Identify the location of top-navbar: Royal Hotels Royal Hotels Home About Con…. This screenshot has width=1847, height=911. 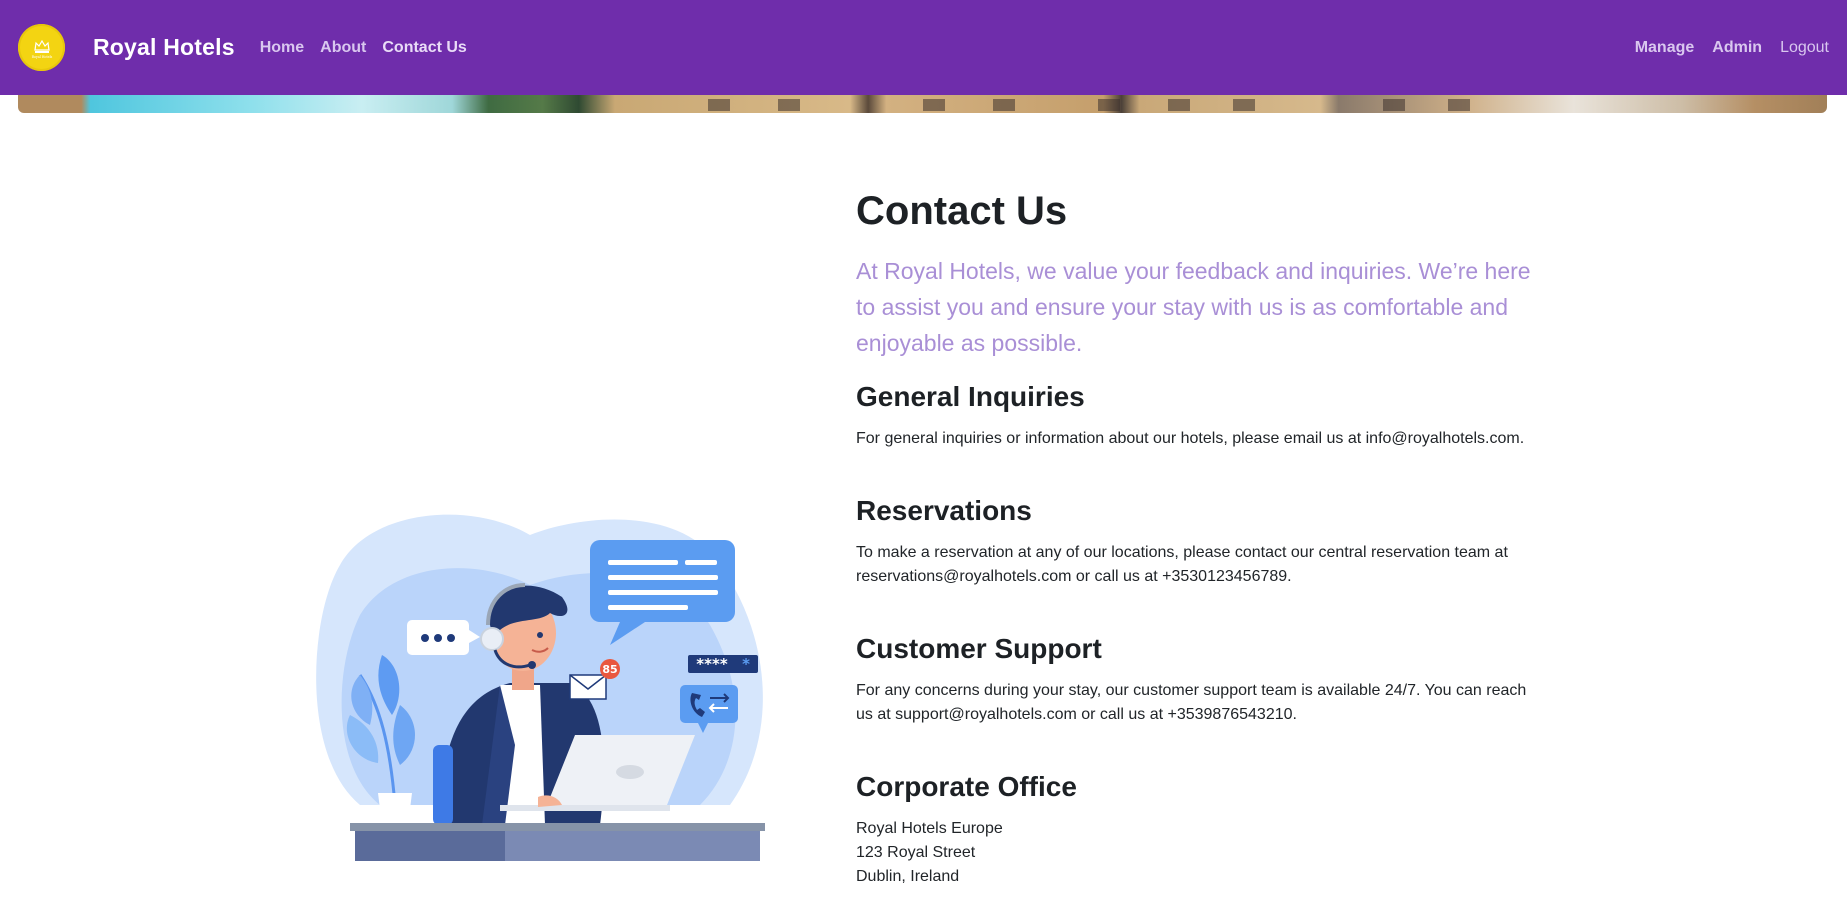
(923, 47).